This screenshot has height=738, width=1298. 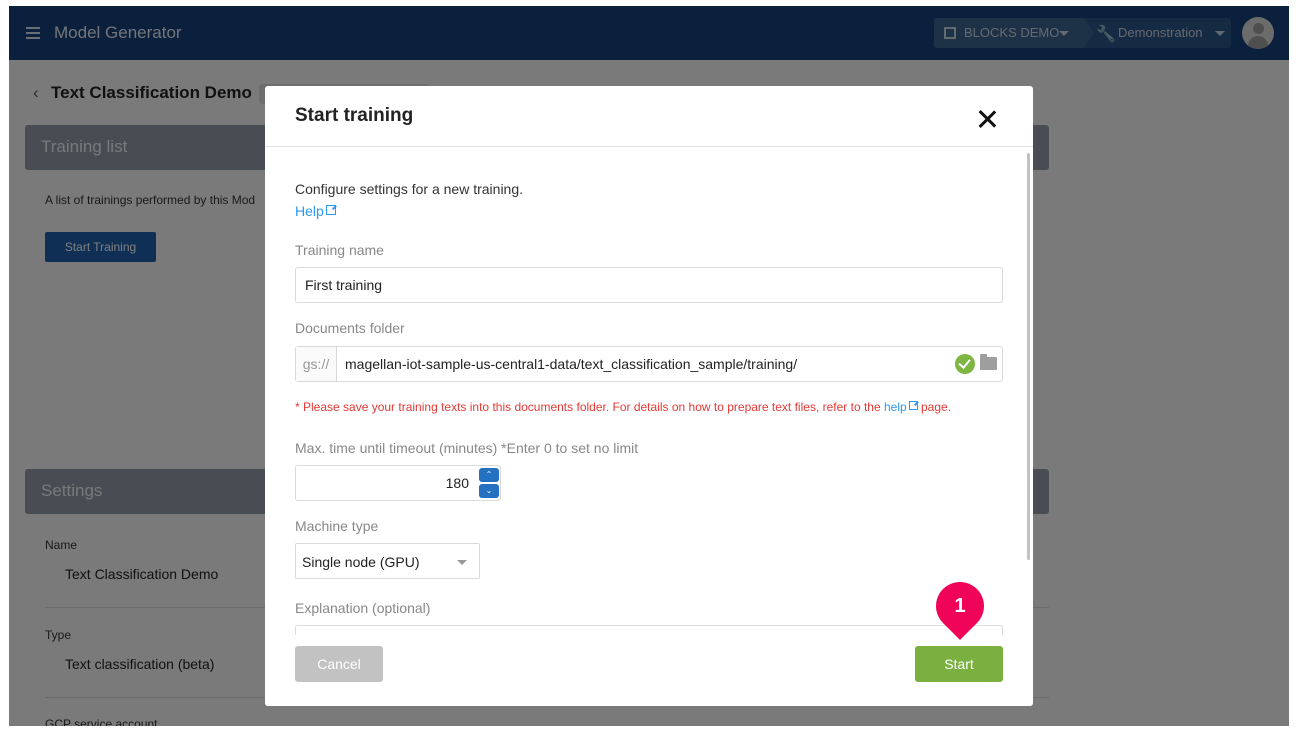 I want to click on help-link: Help, so click(x=315, y=211).